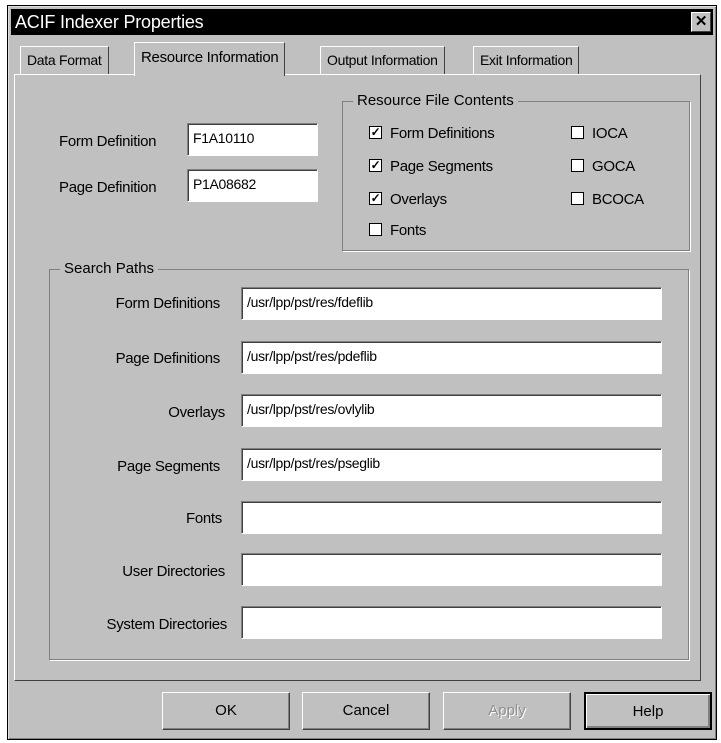 The height and width of the screenshot is (743, 721). I want to click on tab-label: Resource Information, so click(210, 57).